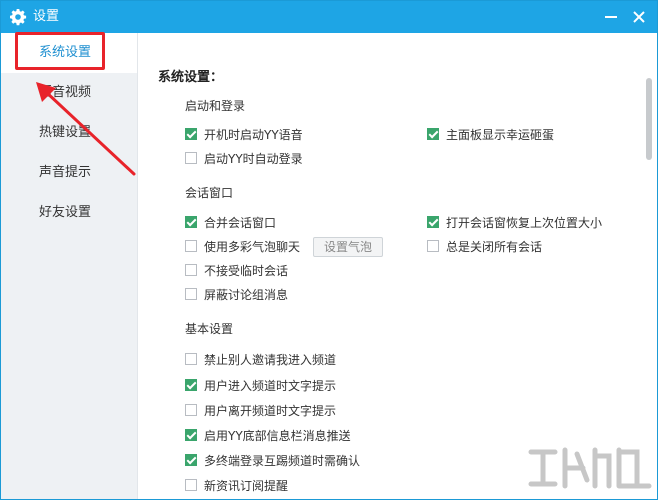  What do you see at coordinates (253, 135) in the screenshot?
I see `option-label: 开机时启动YY语音` at bounding box center [253, 135].